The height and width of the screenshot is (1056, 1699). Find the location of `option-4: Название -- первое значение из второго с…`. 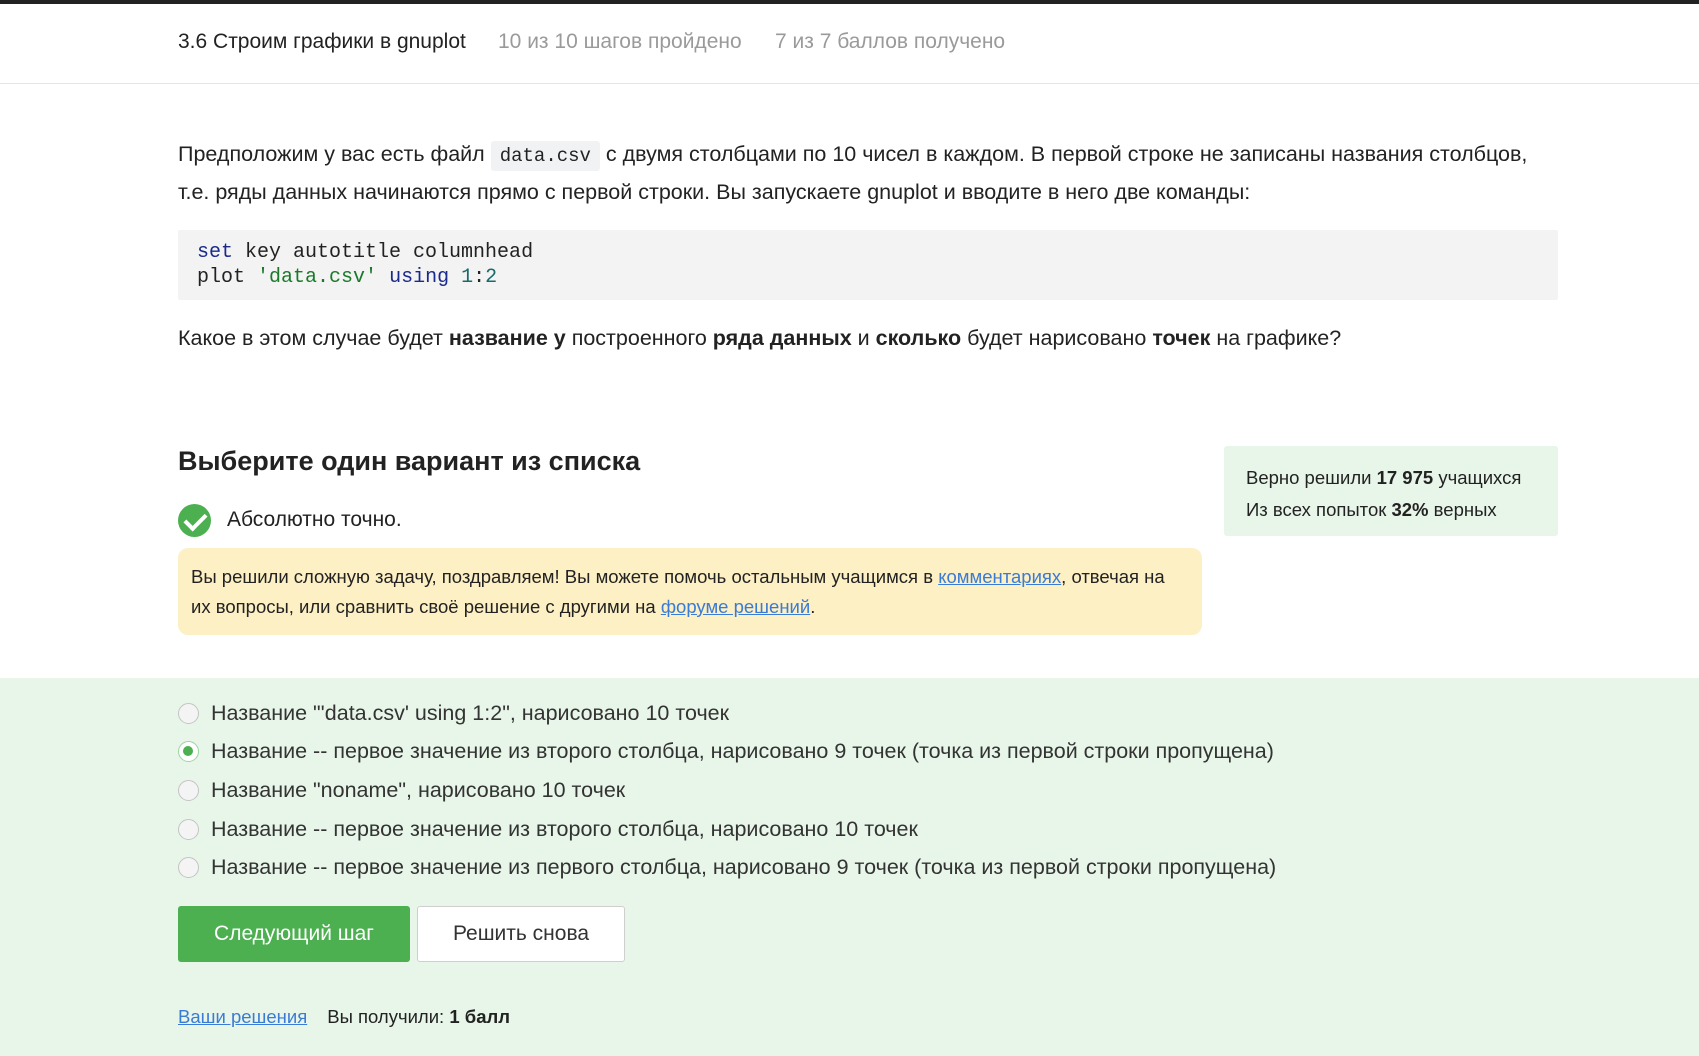

option-4: Название -- первое значение из второго с… is located at coordinates (727, 829).